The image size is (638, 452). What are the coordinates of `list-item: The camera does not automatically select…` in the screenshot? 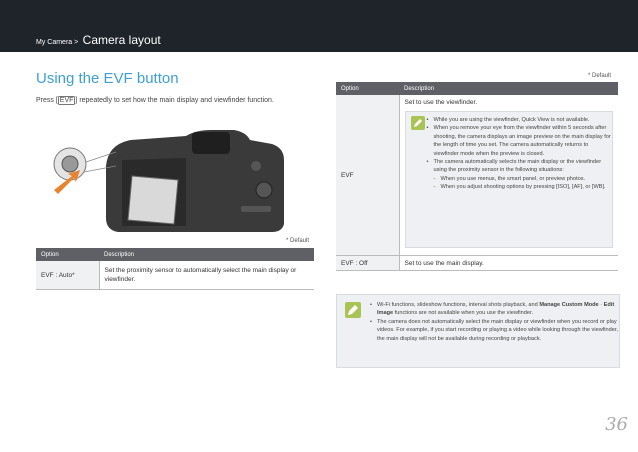 It's located at (494, 330).